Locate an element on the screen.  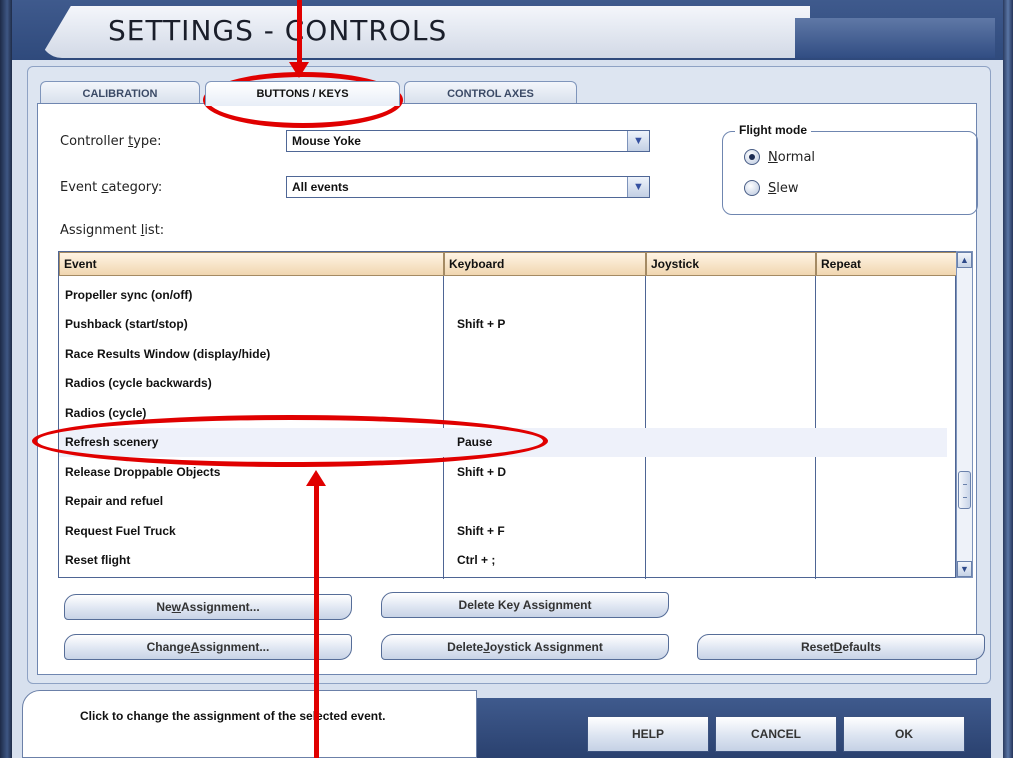
flight-mode-normal: Normal is located at coordinates (779, 157).